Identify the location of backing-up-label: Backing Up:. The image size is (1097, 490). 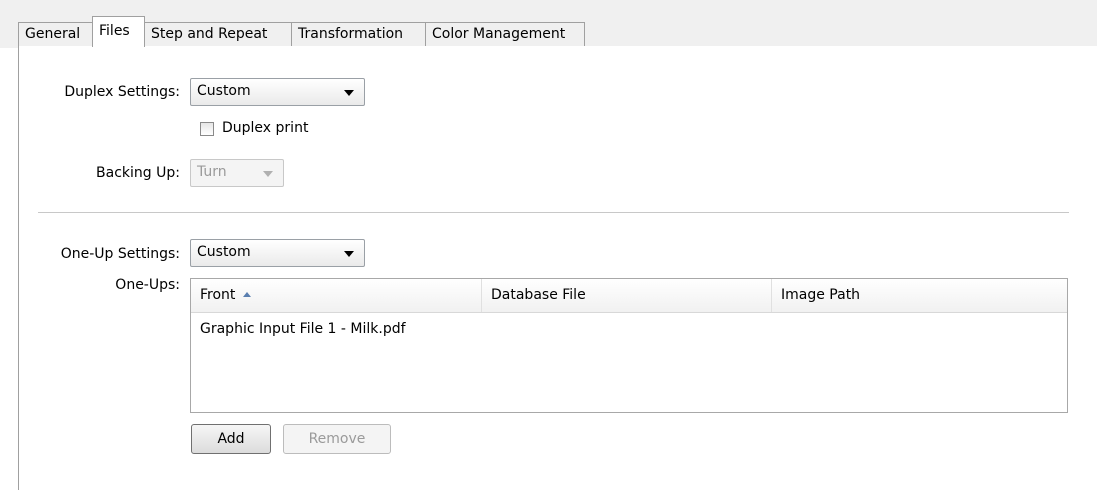
(138, 173).